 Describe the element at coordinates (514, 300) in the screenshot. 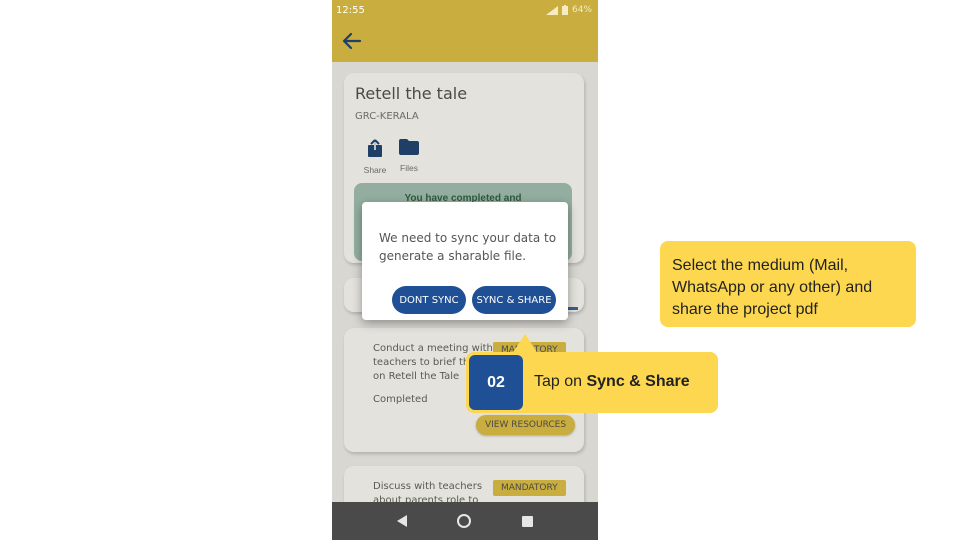

I see `sync-share-button: SYNC & SHARE` at that location.